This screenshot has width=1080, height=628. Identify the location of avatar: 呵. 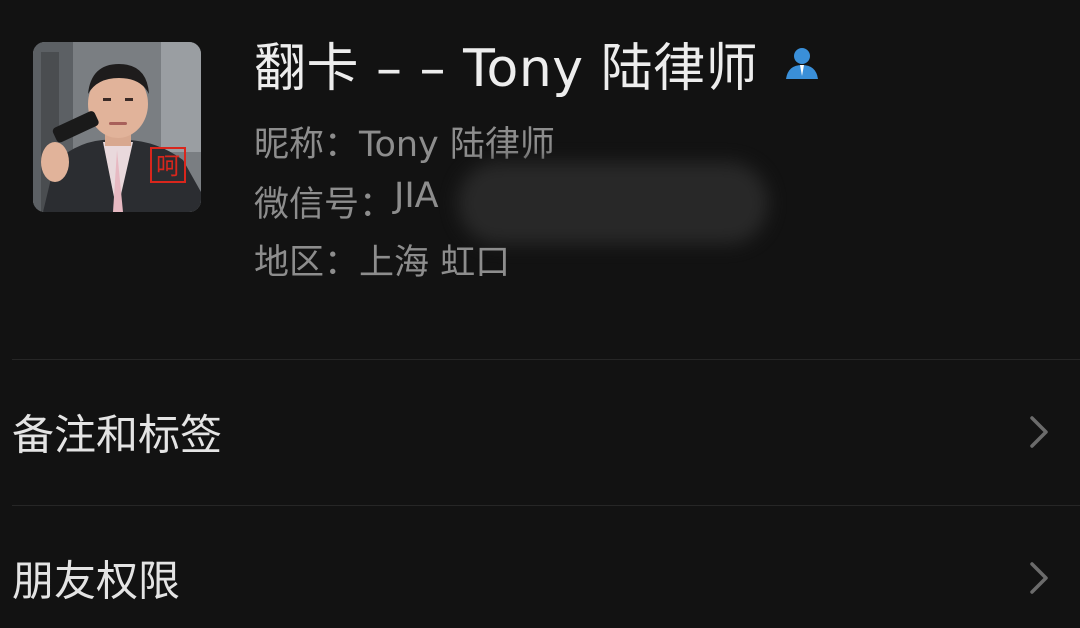
(117, 127).